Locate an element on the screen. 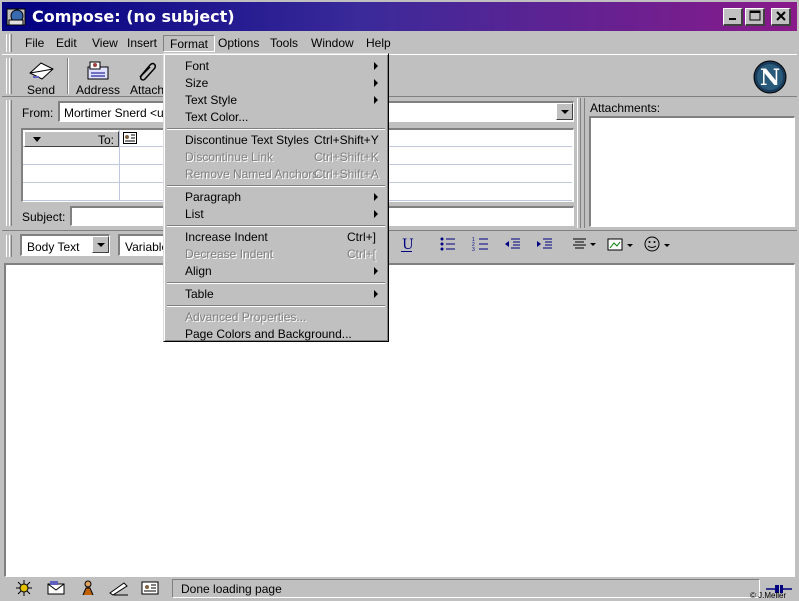  menu-help: Help is located at coordinates (378, 43).